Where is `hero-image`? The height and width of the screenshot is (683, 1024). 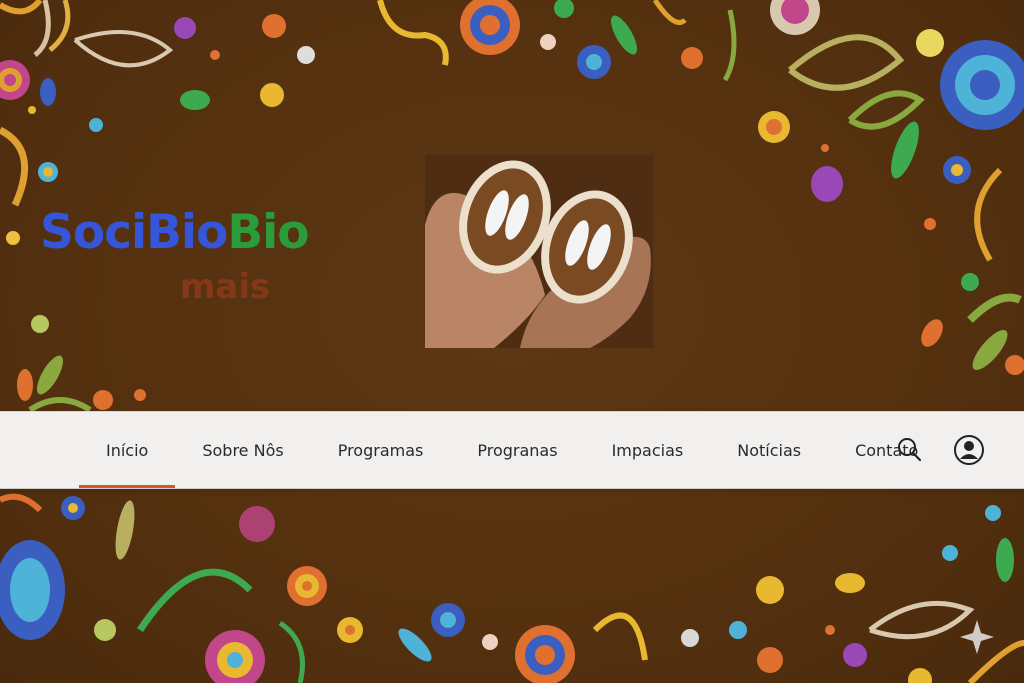 hero-image is located at coordinates (539, 251).